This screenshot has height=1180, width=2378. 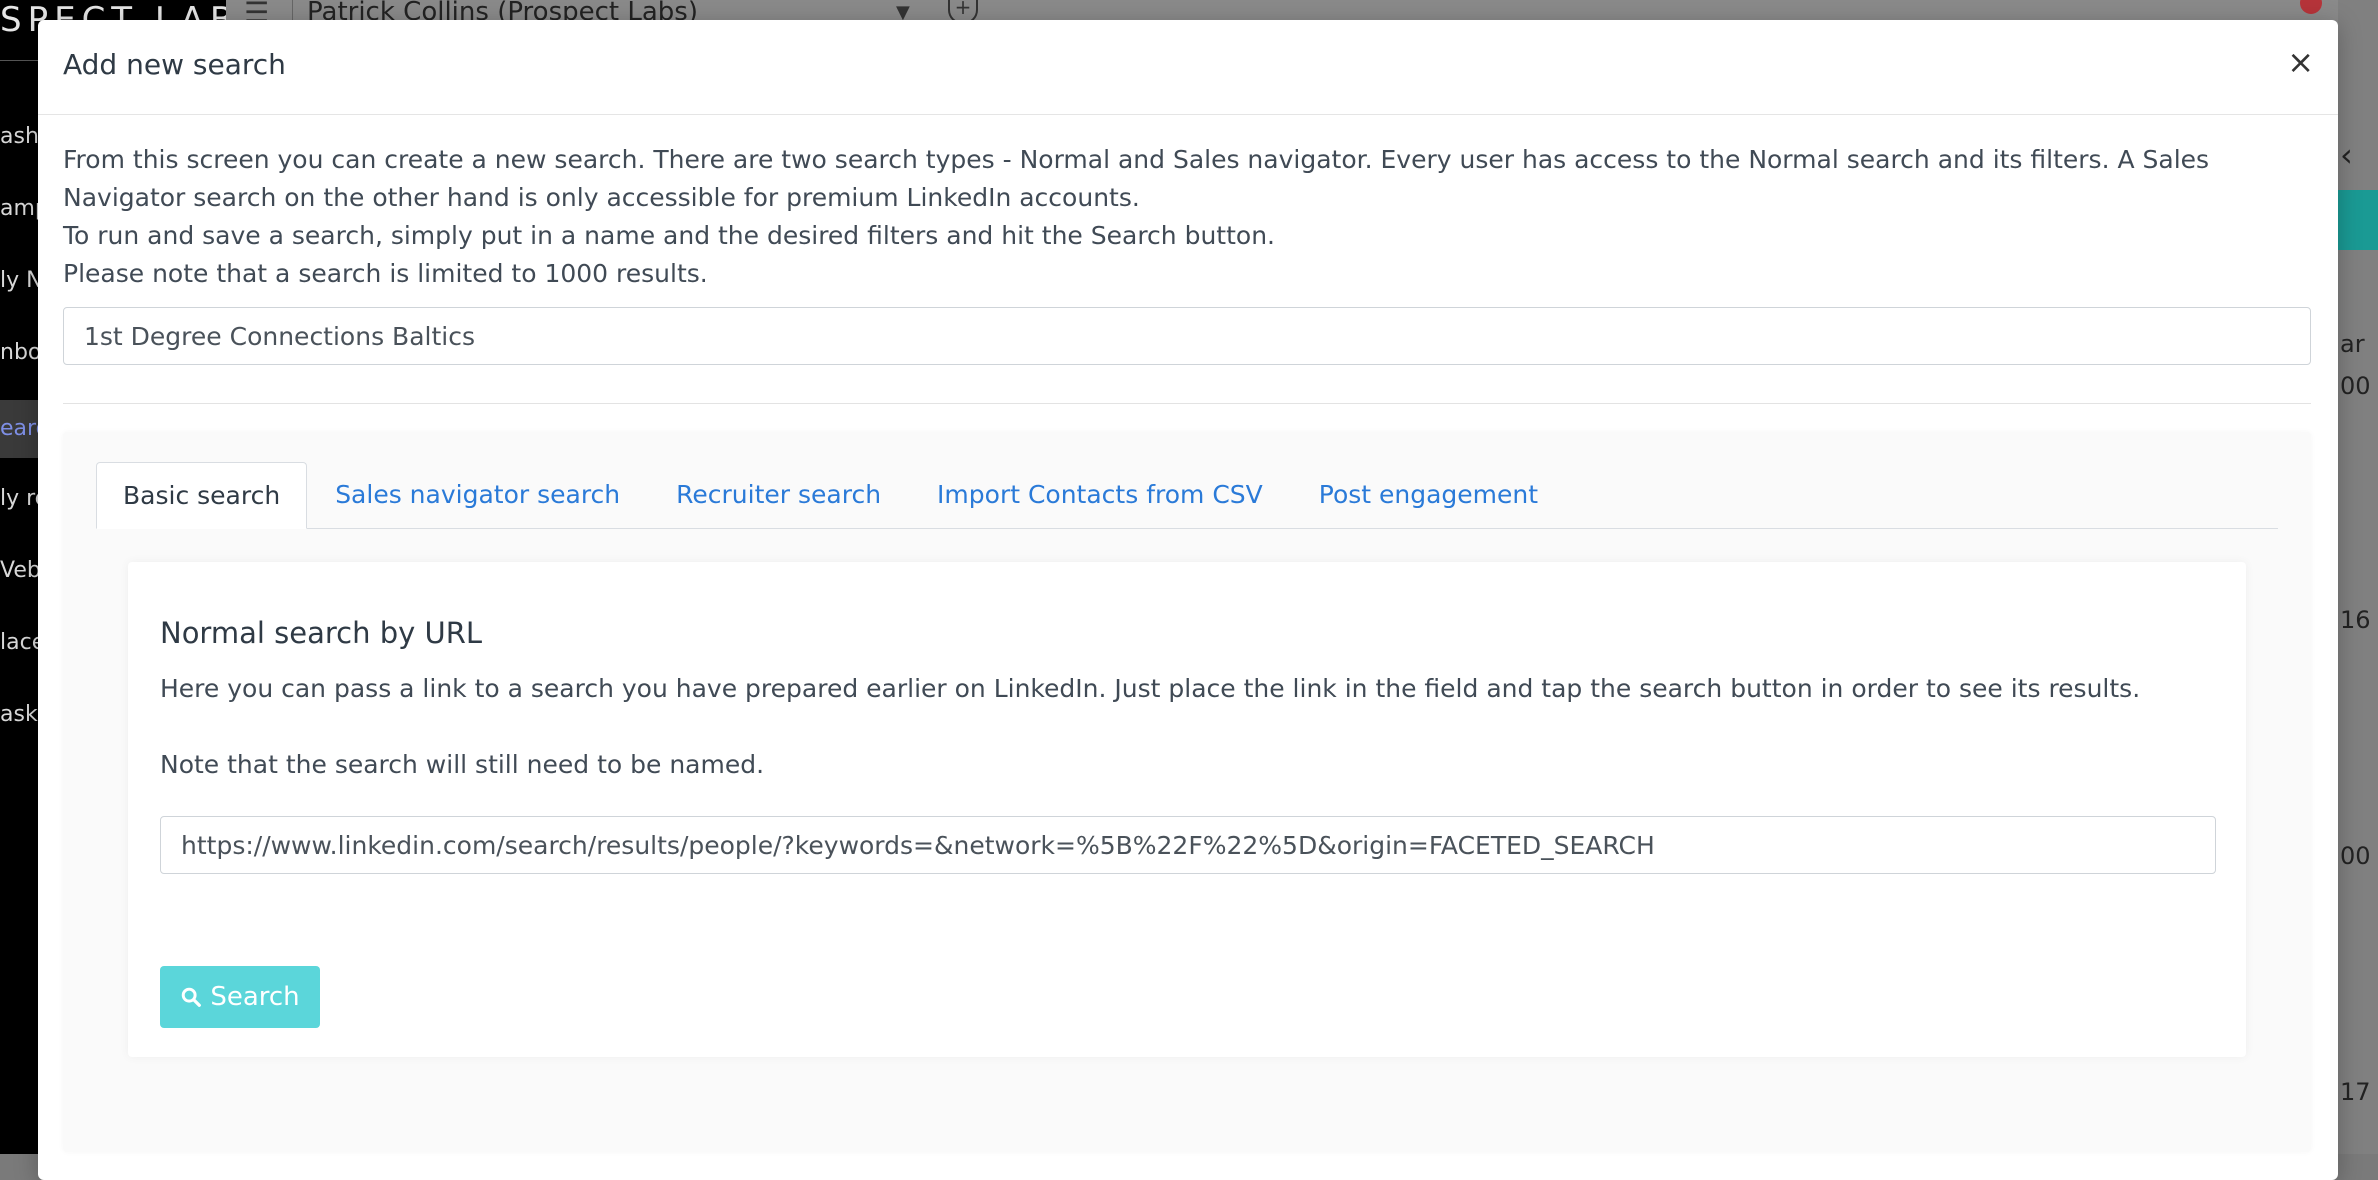 What do you see at coordinates (20, 714) in the screenshot?
I see `sidebar-item-tasks: asks` at bounding box center [20, 714].